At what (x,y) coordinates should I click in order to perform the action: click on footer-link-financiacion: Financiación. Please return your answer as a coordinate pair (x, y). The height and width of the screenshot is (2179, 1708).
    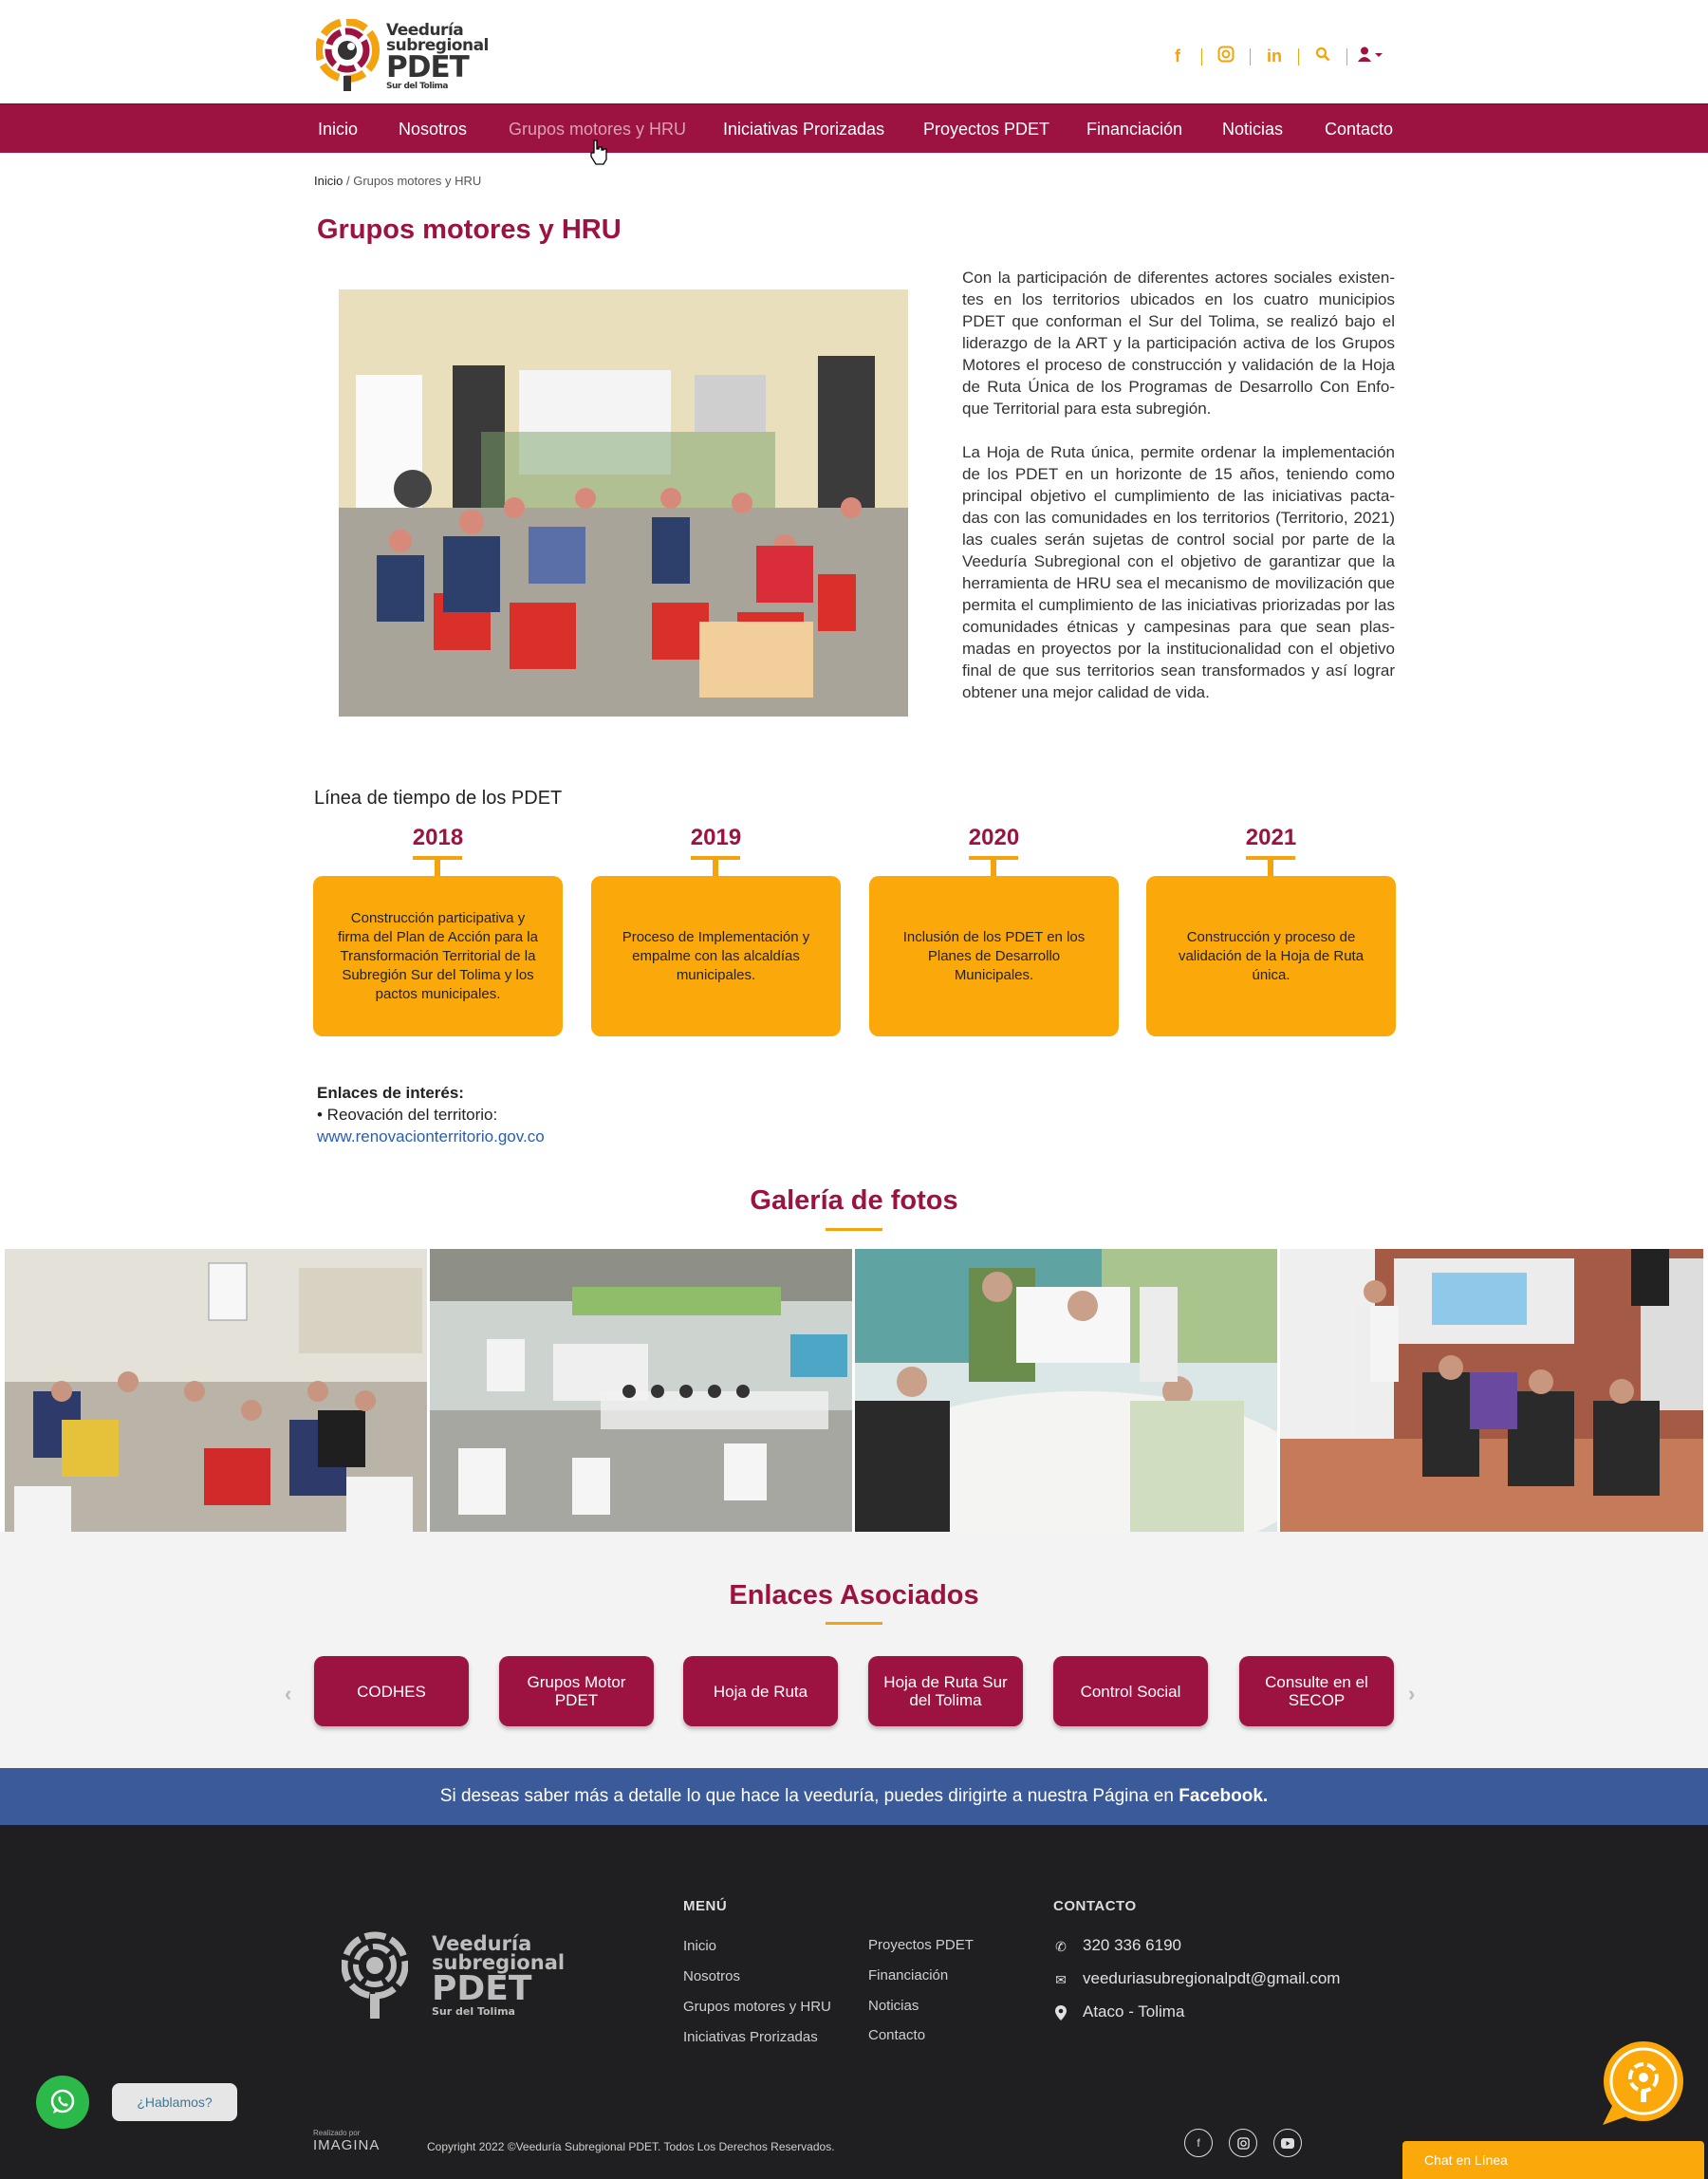
    Looking at the image, I should click on (908, 1975).